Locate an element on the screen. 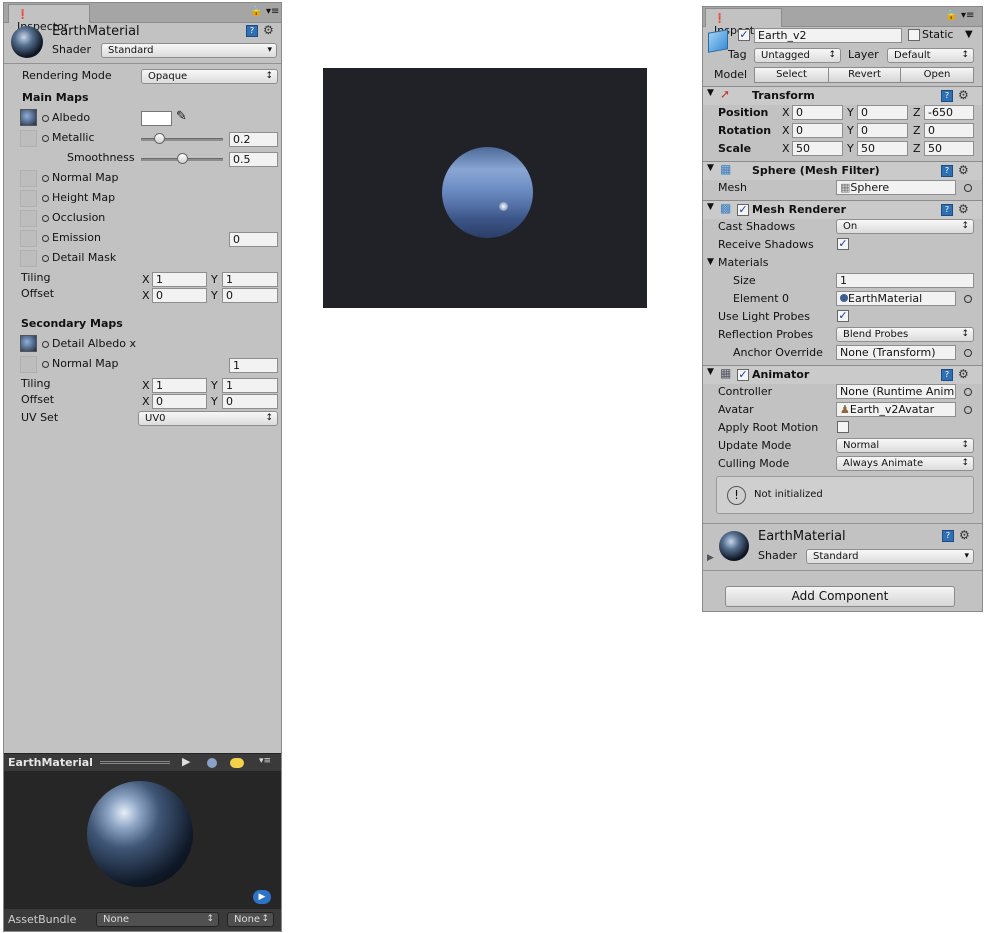 Image resolution: width=1000 pixels, height=933 pixels. position-x-field: 0 is located at coordinates (817, 112).